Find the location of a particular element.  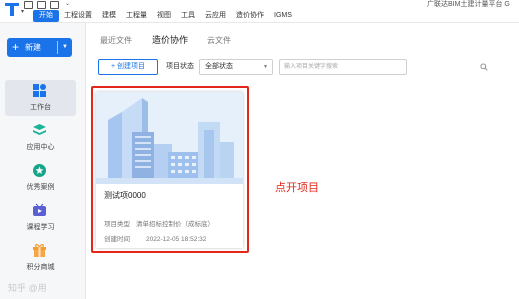

project-toolbar: + 创建项目 项目状态 全部状态 ▼ is located at coordinates (302, 68).